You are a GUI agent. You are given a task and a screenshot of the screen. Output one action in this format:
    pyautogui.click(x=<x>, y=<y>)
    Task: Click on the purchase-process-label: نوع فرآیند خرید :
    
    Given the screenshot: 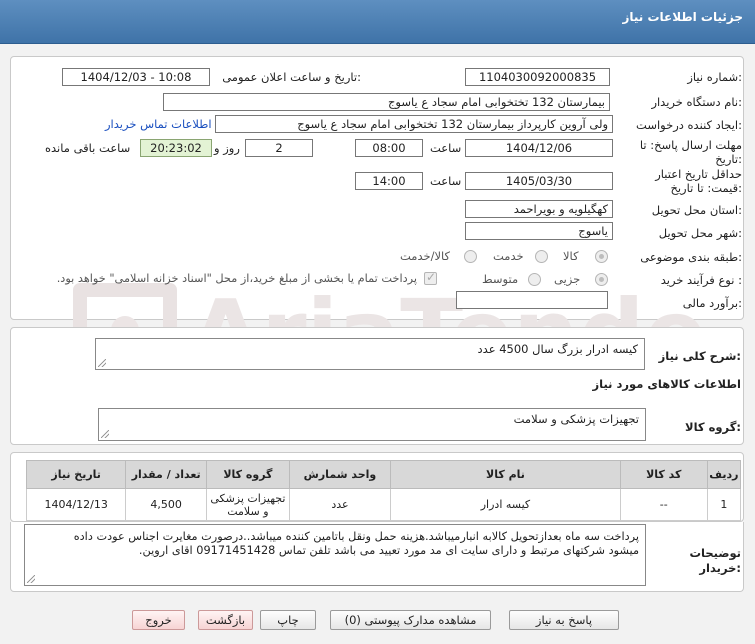 What is the action you would take?
    pyautogui.click(x=701, y=280)
    